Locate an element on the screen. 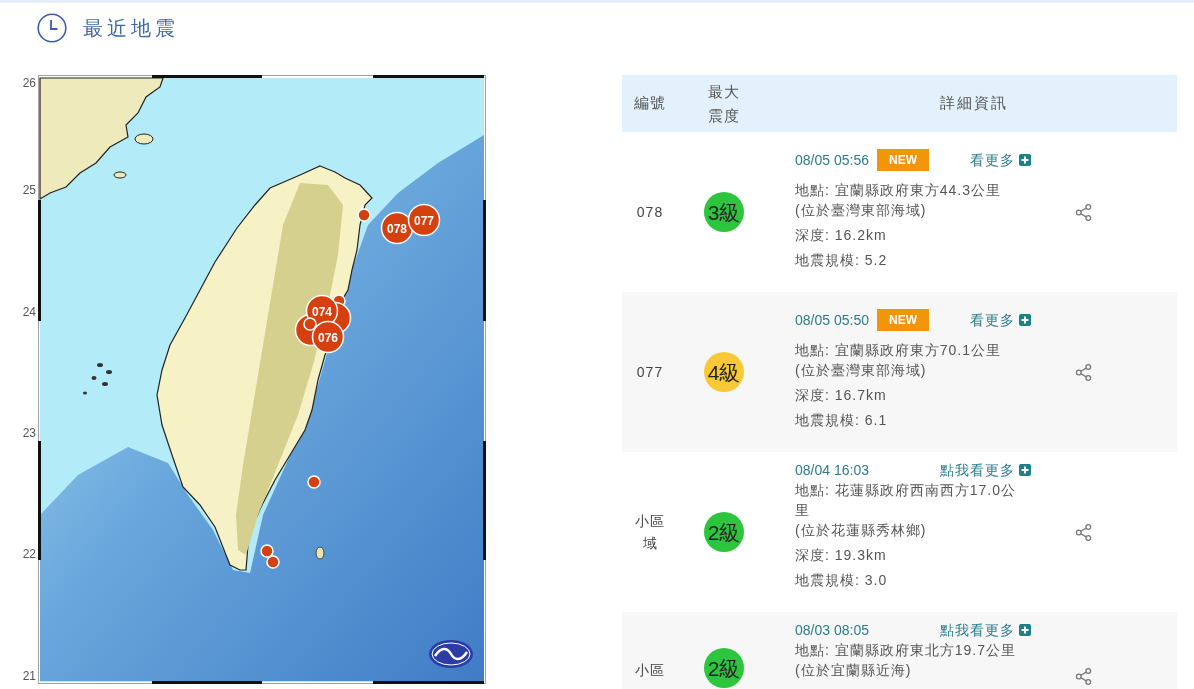 This screenshot has height=689, width=1194. event-time: 08/04 16:03 is located at coordinates (832, 470).